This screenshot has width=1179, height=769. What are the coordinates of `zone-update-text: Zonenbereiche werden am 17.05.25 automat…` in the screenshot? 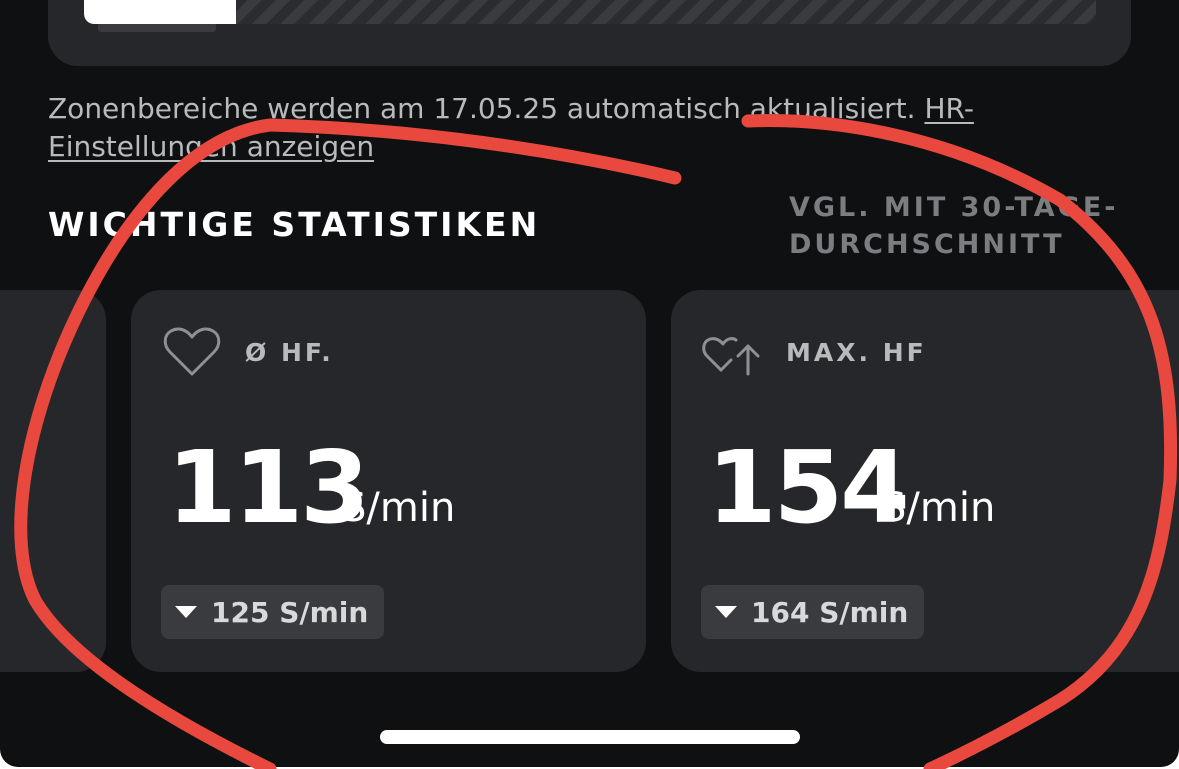 It's located at (486, 108).